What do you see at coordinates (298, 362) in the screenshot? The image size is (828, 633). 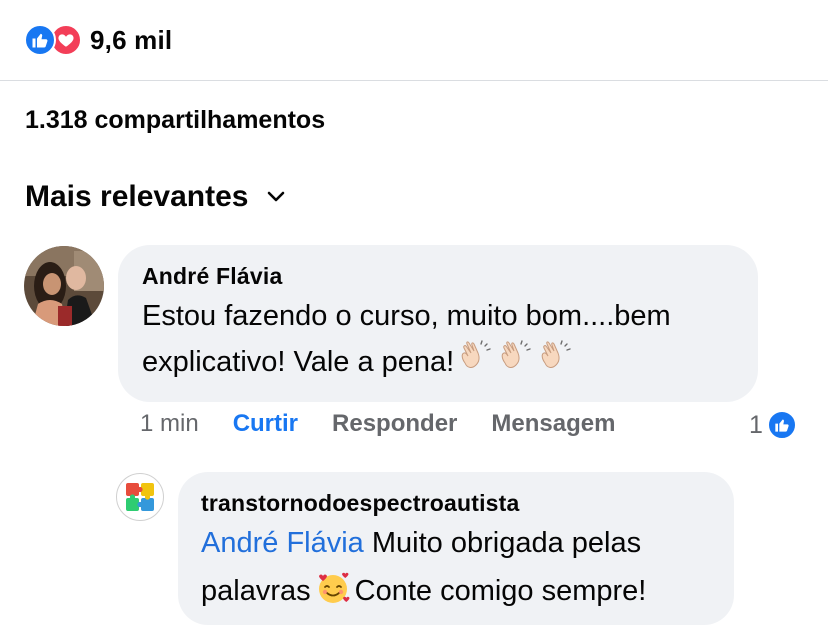 I see `comment-text-line2: explicativo! Vale a pena!` at bounding box center [298, 362].